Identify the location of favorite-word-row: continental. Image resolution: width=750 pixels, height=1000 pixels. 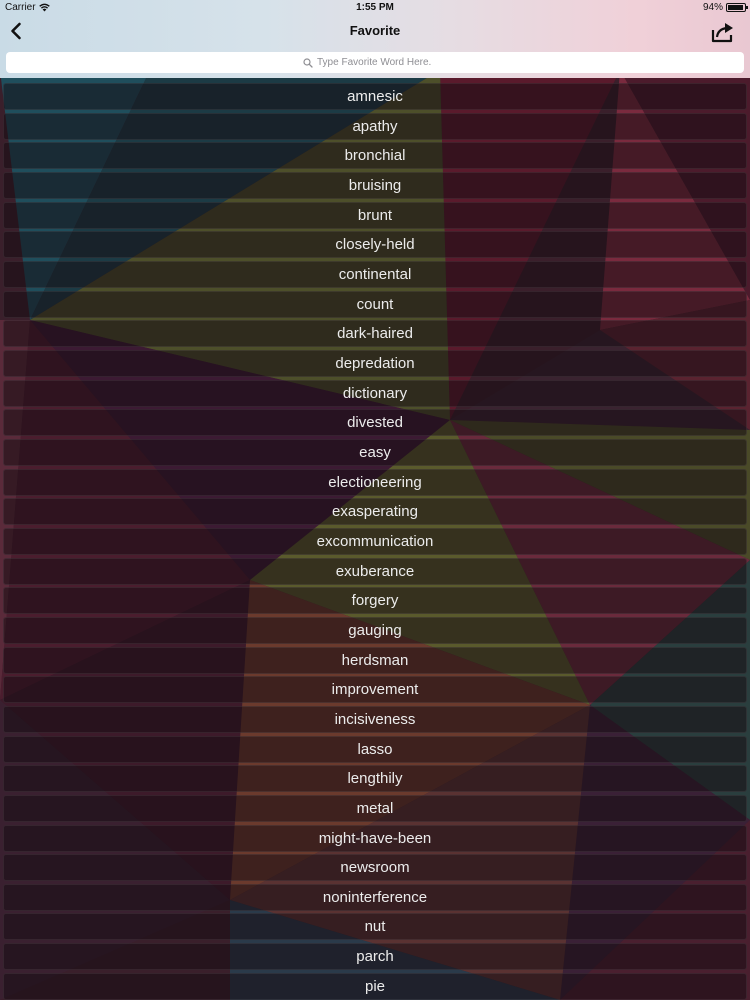
(375, 274).